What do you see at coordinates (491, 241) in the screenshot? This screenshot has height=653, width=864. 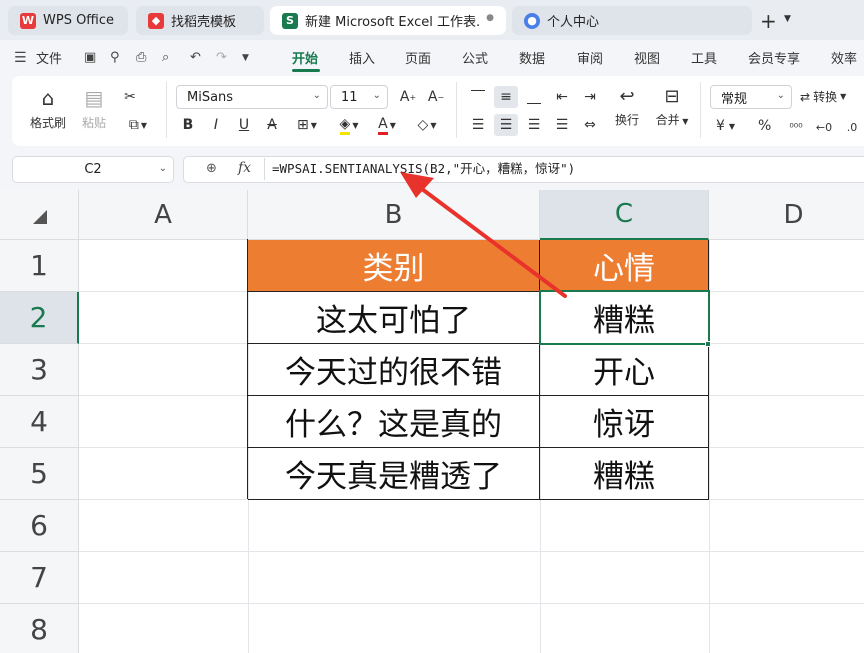 I see `arrow-shaft` at bounding box center [491, 241].